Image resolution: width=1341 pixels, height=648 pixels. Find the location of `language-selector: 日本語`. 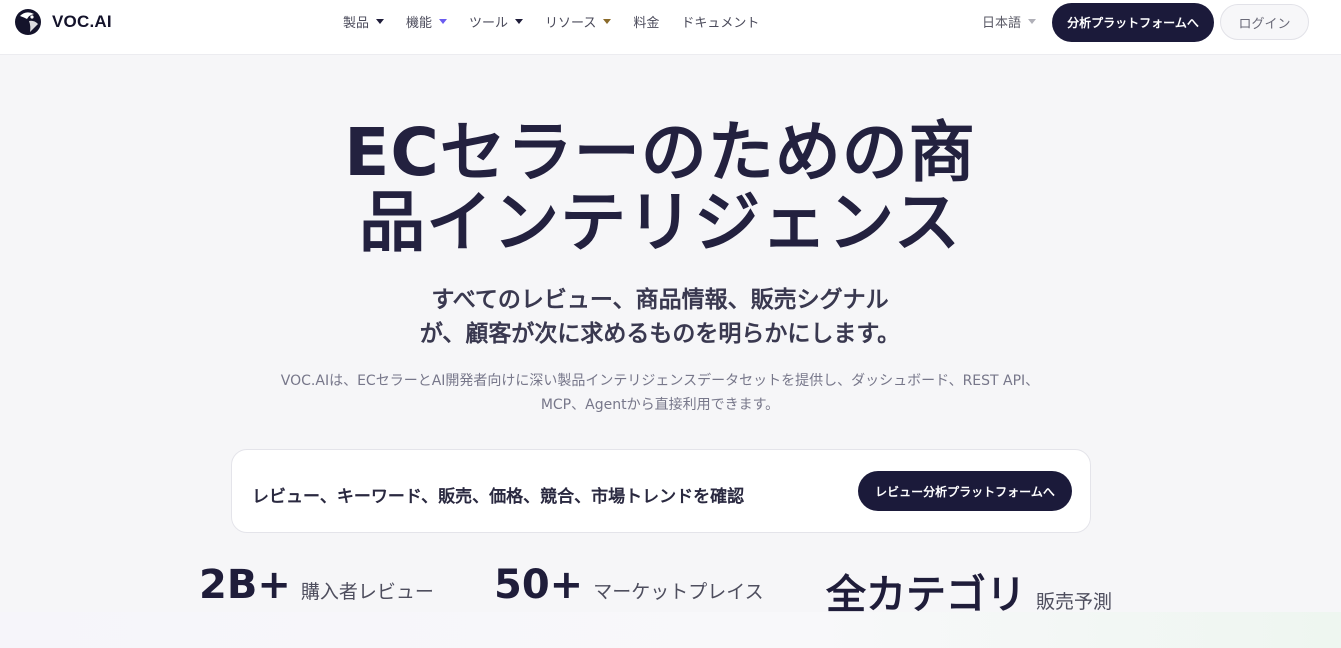

language-selector: 日本語 is located at coordinates (1009, 21).